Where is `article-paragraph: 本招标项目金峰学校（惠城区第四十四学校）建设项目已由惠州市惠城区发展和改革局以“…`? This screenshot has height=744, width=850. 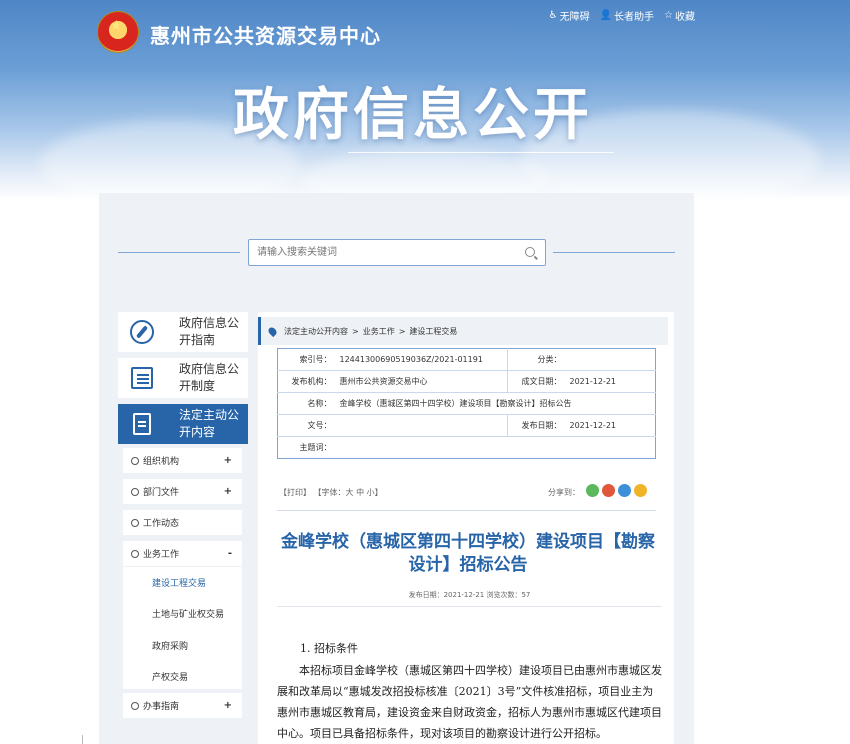 article-paragraph: 本招标项目金峰学校（惠城区第四十四学校）建设项目已由惠州市惠城区发展和改革局以“… is located at coordinates (469, 702).